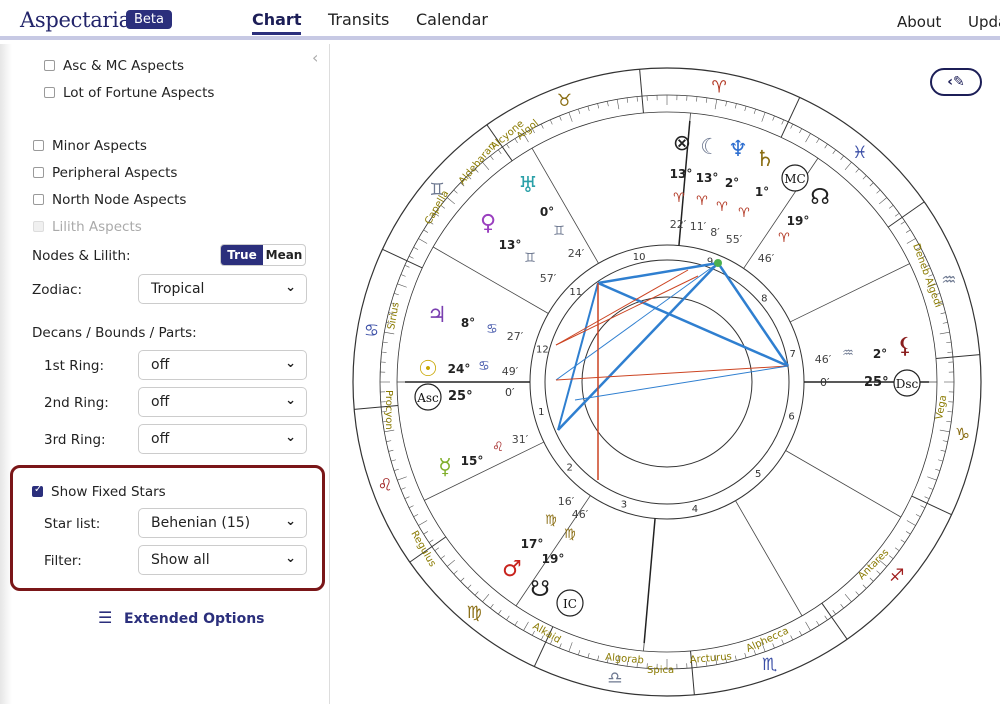 Image resolution: width=1000 pixels, height=704 pixels. I want to click on checkbox-minor-aspects: Minor Aspects, so click(90, 146).